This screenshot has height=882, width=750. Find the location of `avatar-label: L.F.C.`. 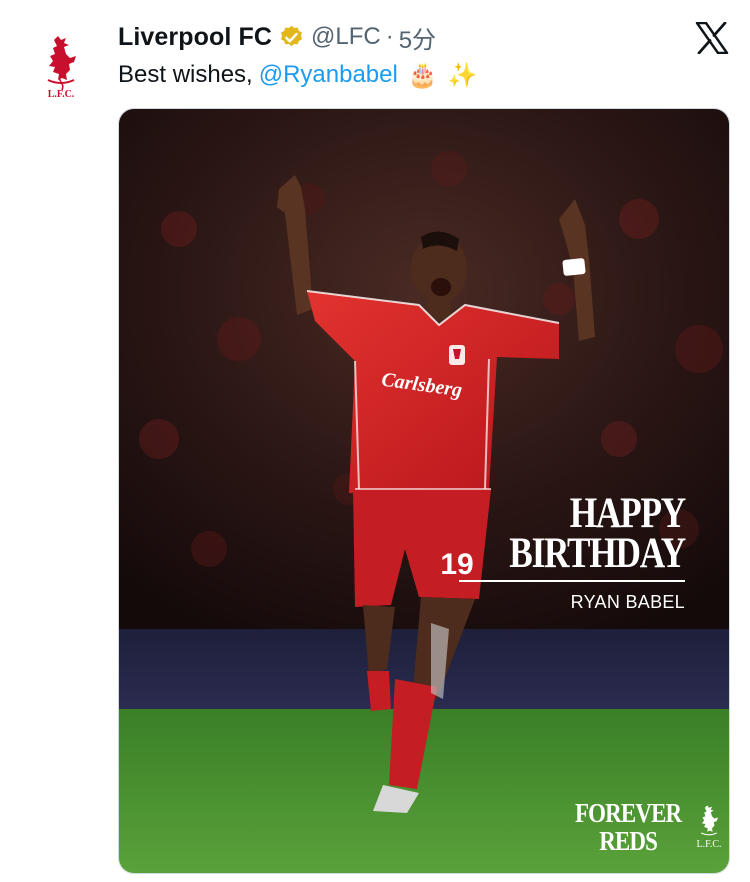

avatar-label: L.F.C. is located at coordinates (61, 94).